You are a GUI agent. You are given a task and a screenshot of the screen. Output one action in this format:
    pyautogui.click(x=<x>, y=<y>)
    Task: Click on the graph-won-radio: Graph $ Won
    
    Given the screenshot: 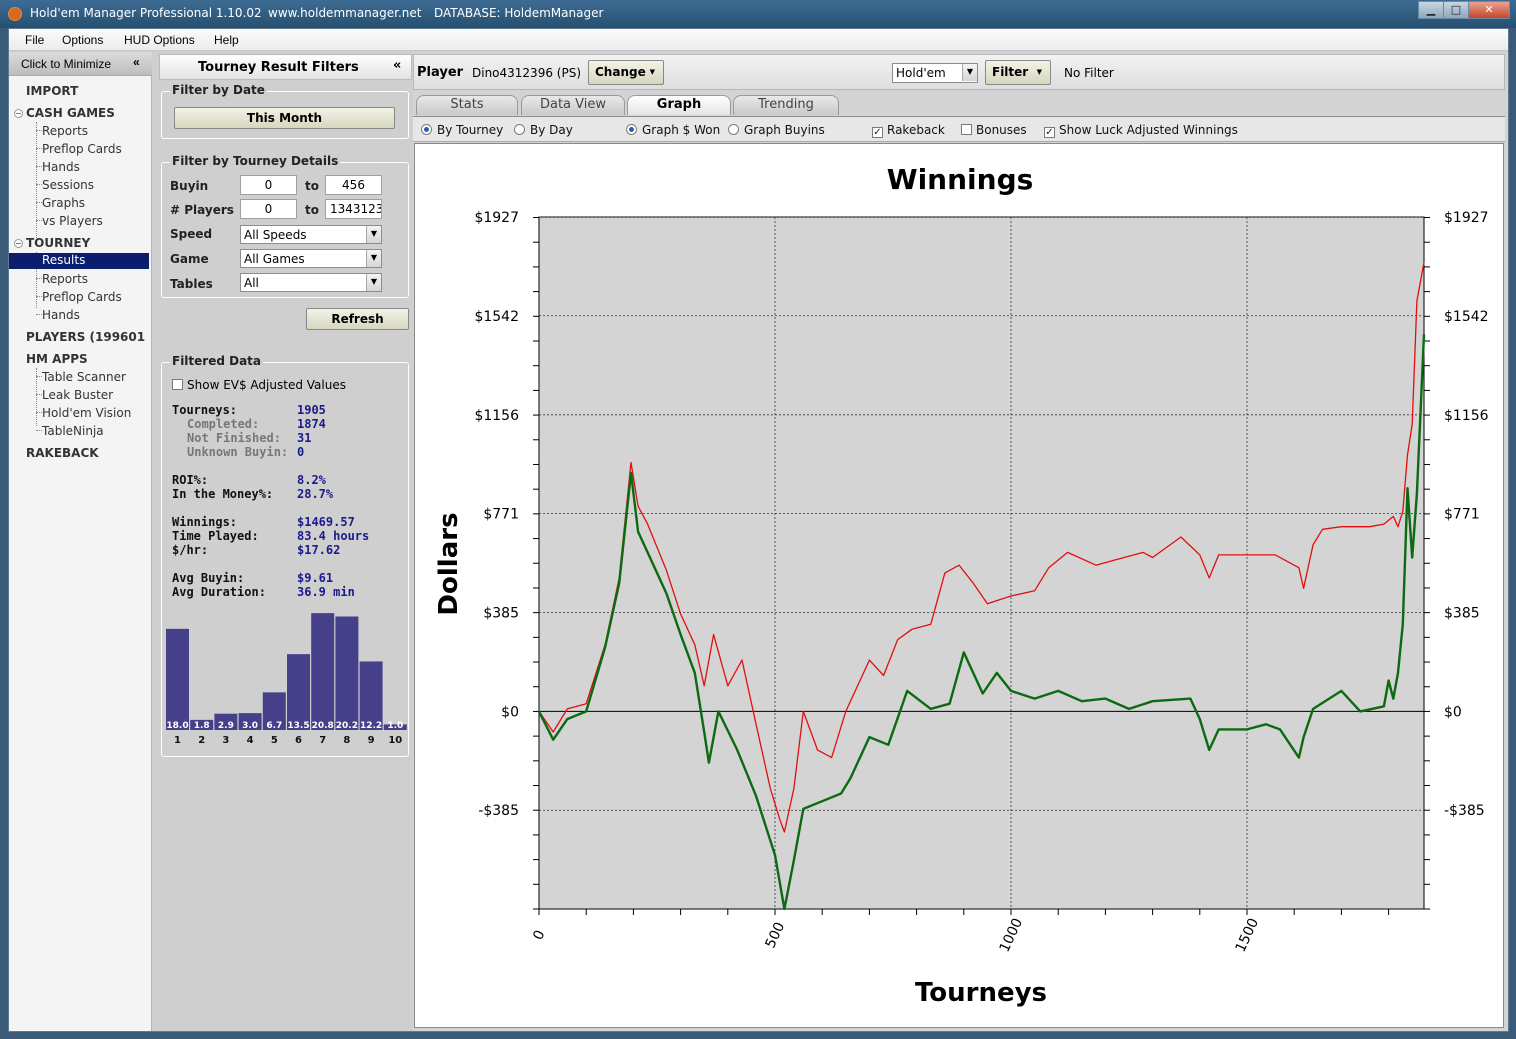 What is the action you would take?
    pyautogui.click(x=673, y=130)
    